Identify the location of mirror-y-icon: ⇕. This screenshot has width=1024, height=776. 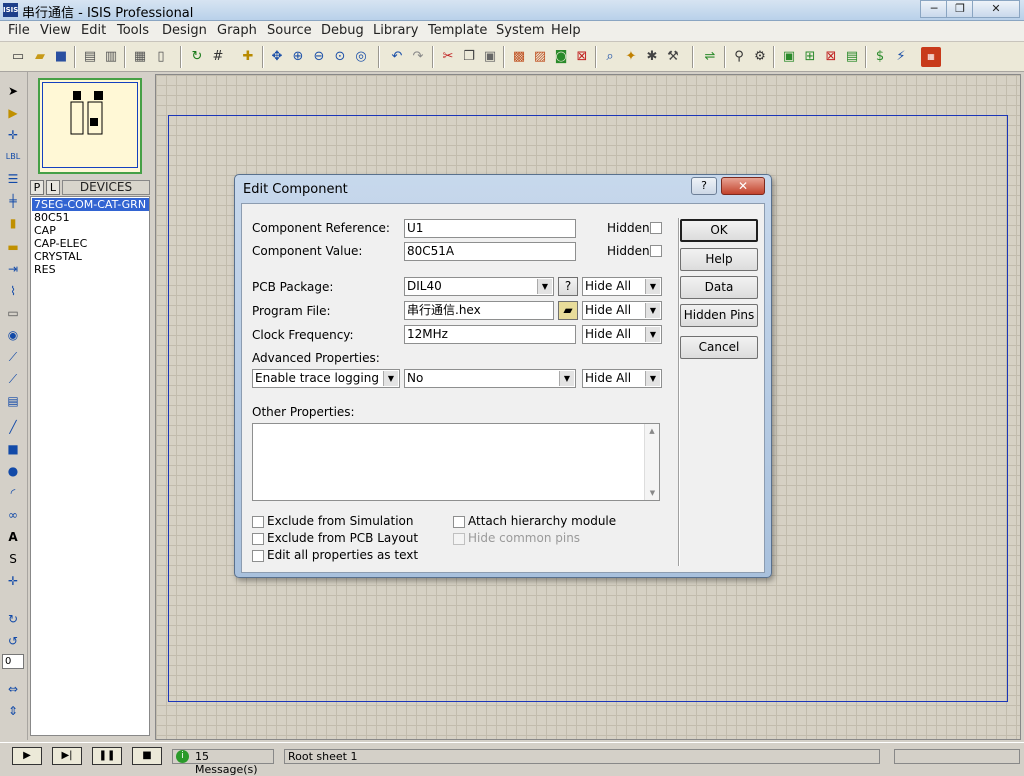
(13, 711).